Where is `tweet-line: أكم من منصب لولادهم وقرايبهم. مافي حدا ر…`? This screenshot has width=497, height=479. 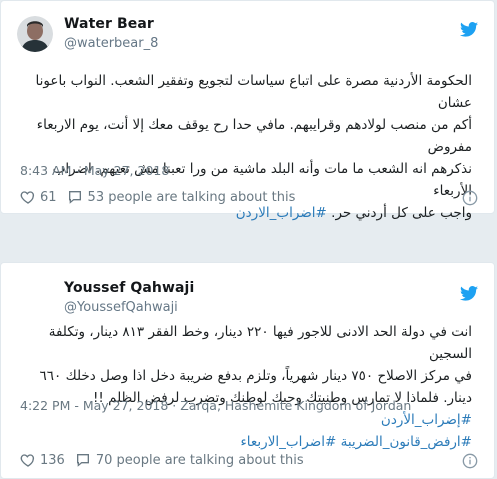
tweet-line: أكم من منصب لولادهم وقرايبهم. مافي حدا ر… is located at coordinates (254, 136).